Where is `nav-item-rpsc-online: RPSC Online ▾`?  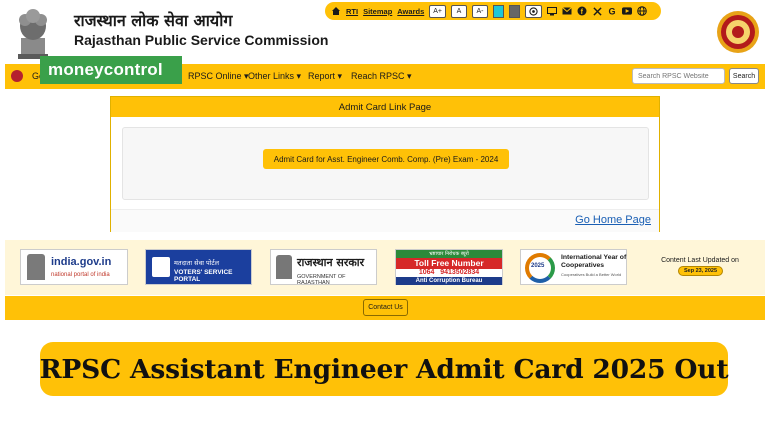
nav-item-rpsc-online: RPSC Online ▾ is located at coordinates (218, 76).